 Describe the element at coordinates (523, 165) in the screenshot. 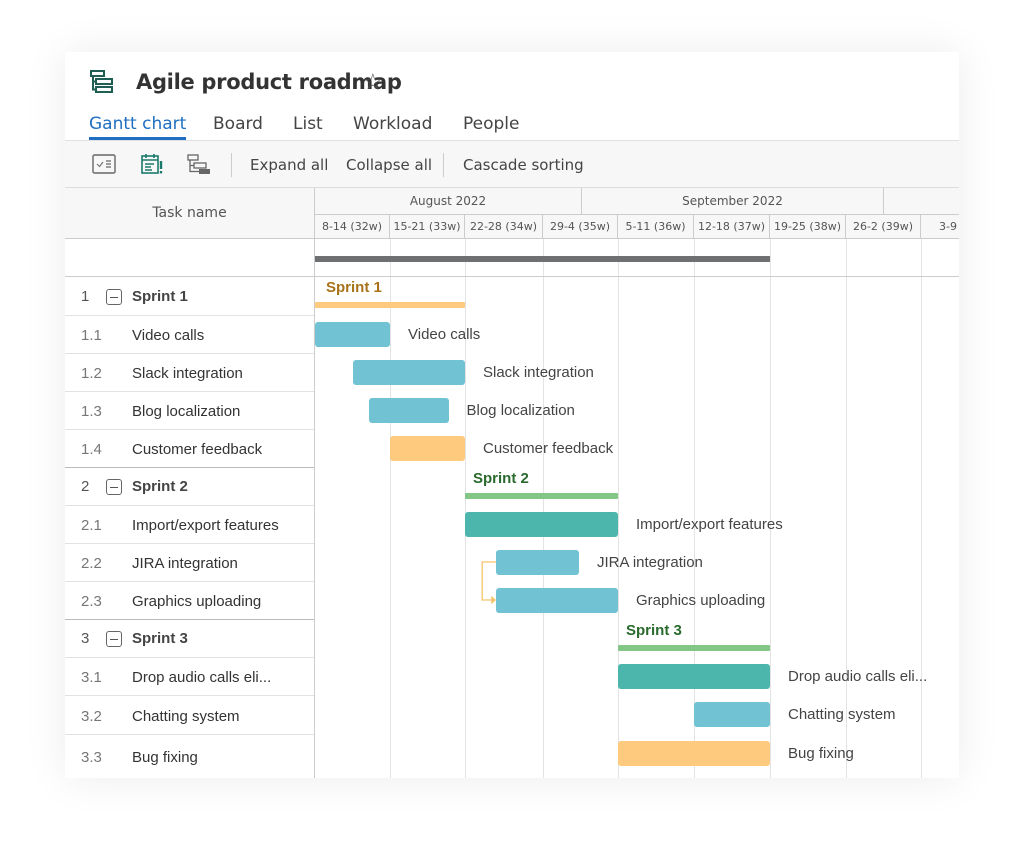

I see `cascade-sorting-button: Cascade sorting` at that location.